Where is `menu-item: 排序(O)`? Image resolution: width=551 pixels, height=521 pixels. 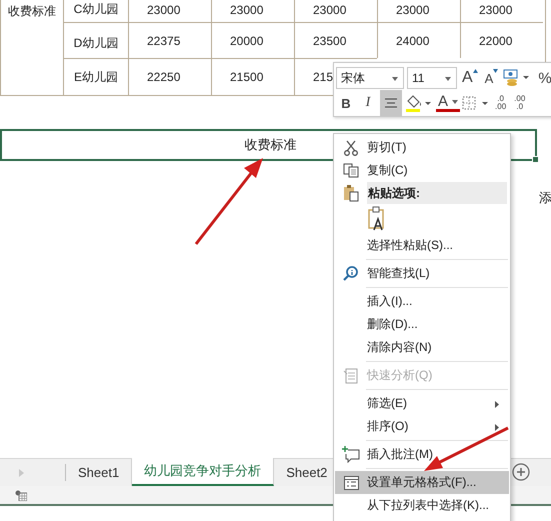
menu-item: 排序(O) is located at coordinates (422, 426).